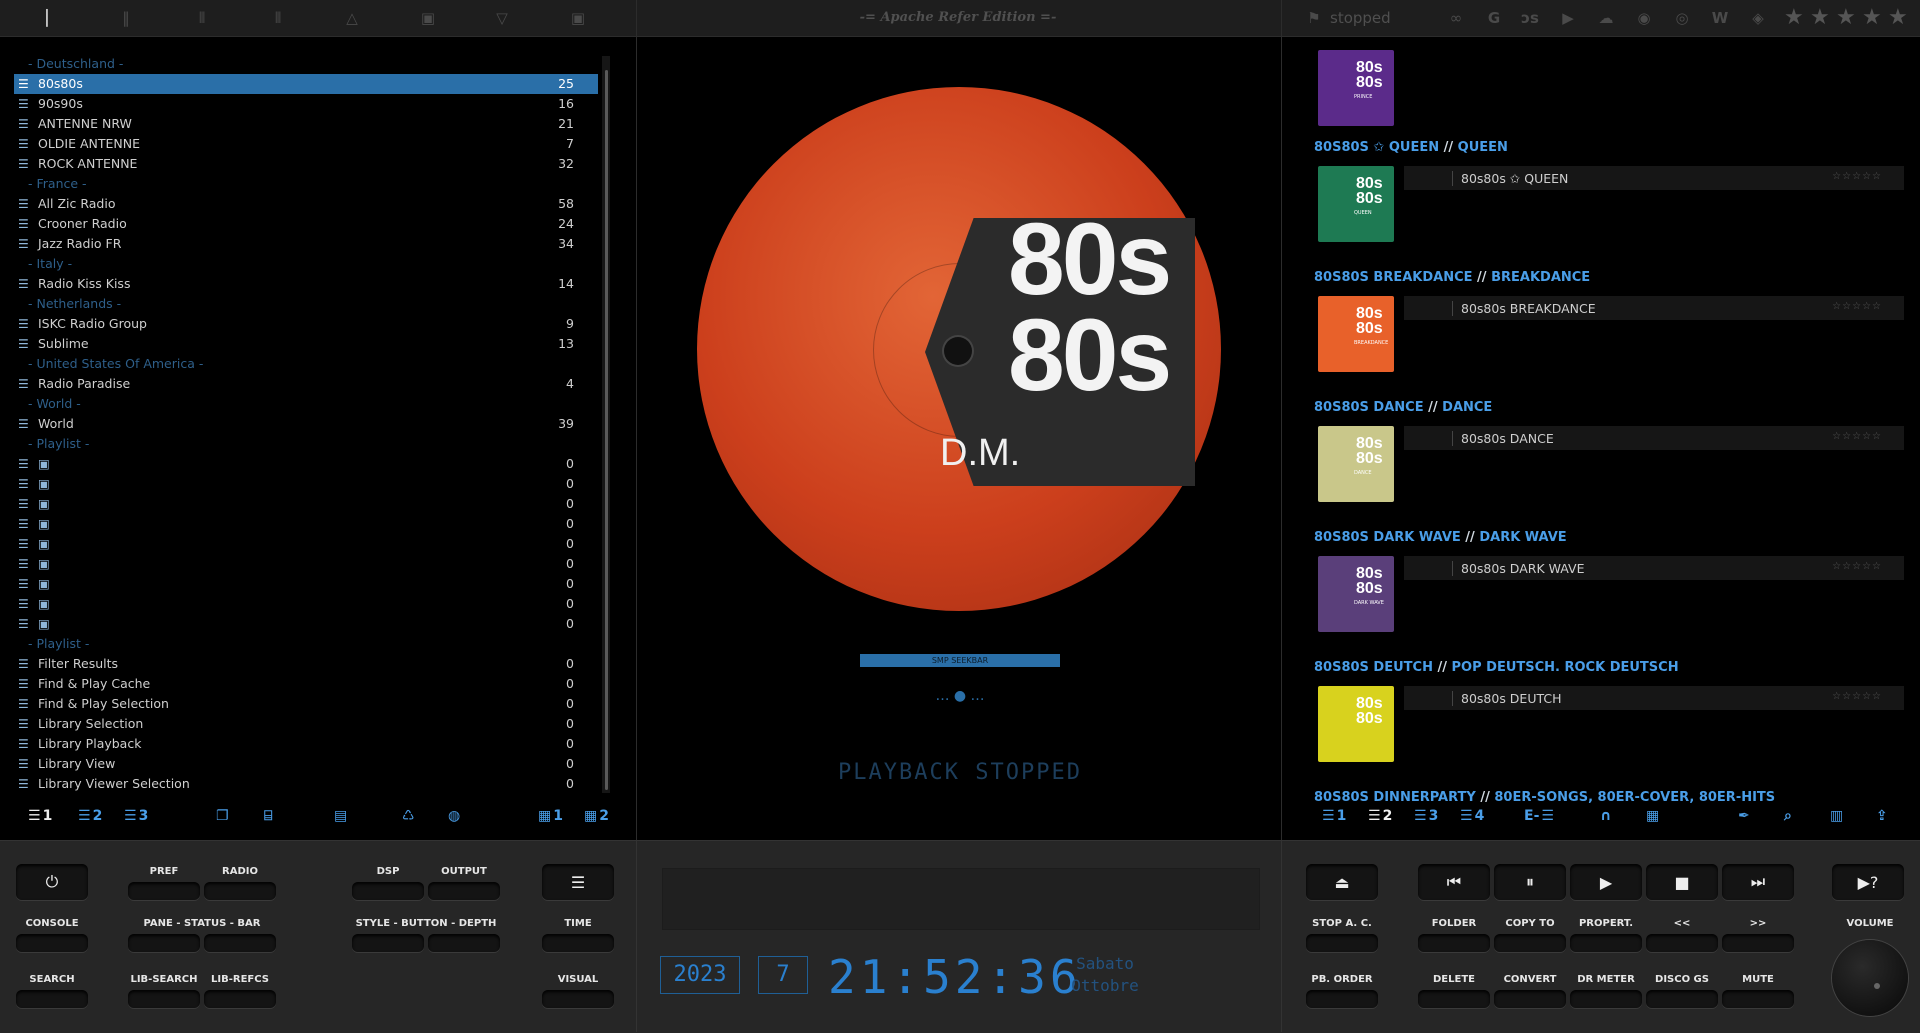 The height and width of the screenshot is (1033, 1920). I want to click on status-bar-button, so click(240, 943).